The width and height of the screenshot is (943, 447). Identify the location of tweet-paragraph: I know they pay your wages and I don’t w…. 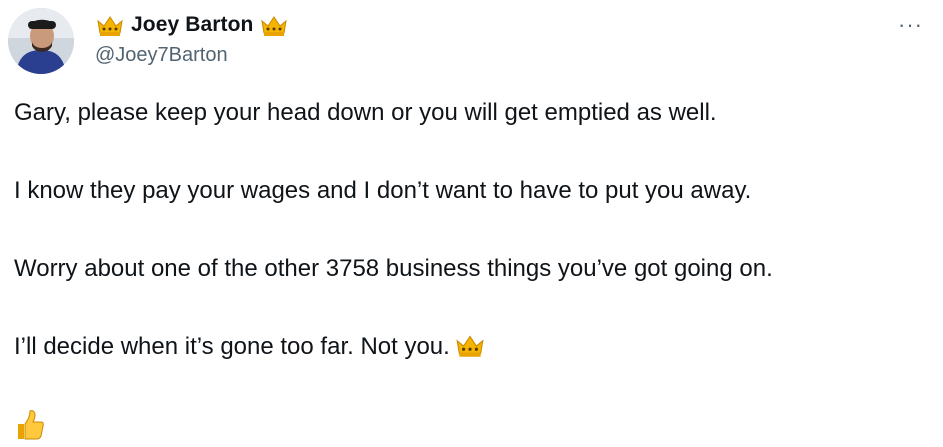
(383, 190).